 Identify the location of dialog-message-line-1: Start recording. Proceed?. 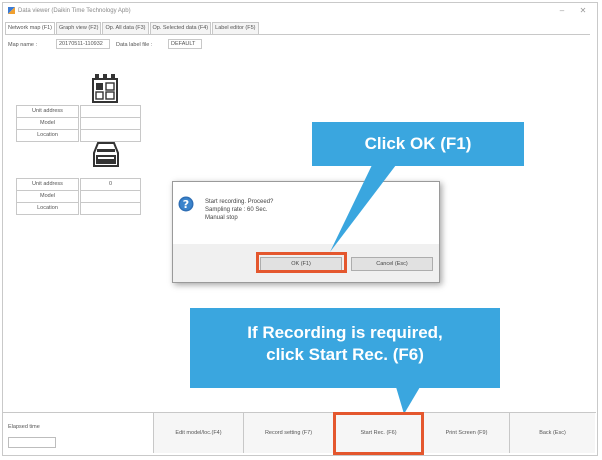
(239, 202).